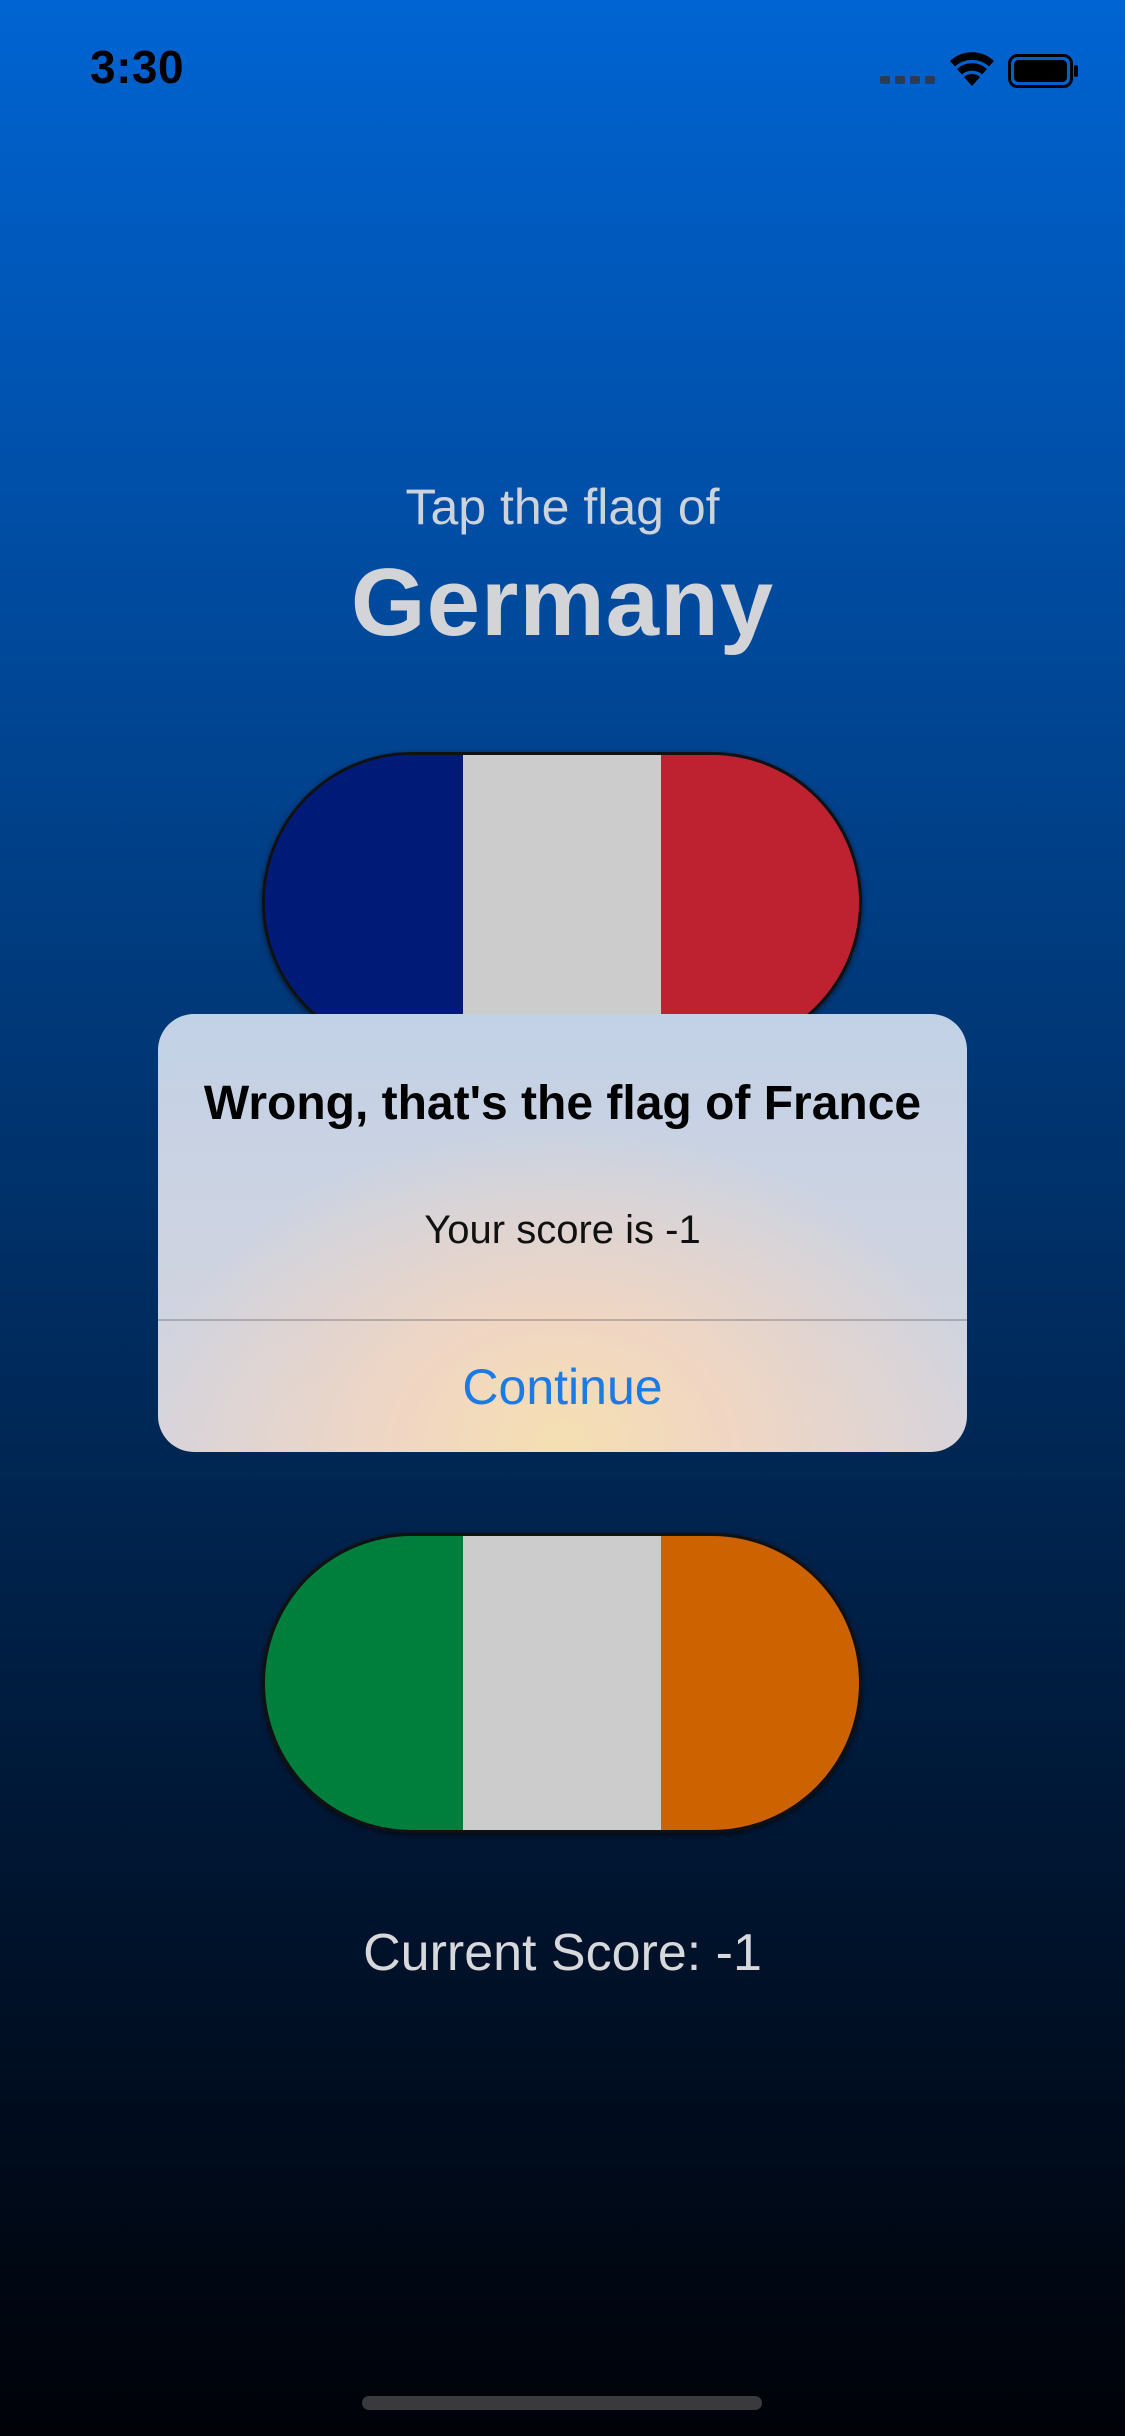 This screenshot has width=1125, height=2436. I want to click on home-indicator, so click(562, 2403).